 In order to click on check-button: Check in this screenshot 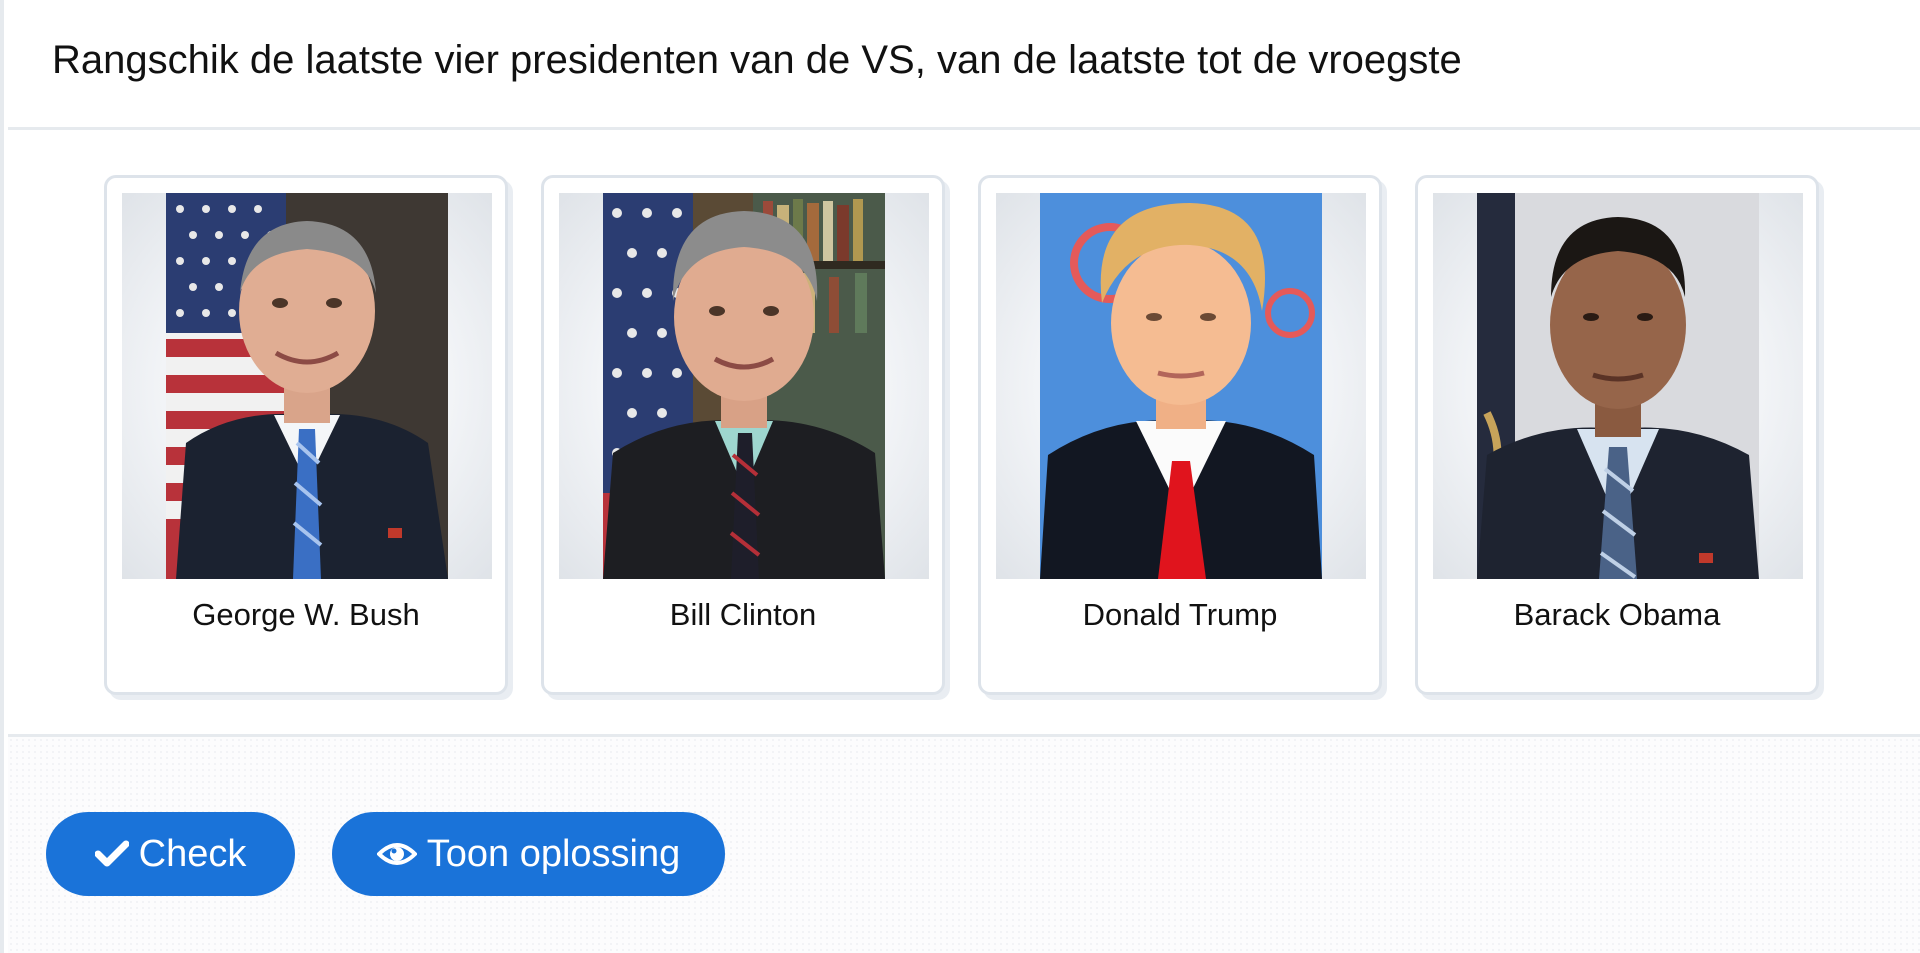, I will do `click(170, 854)`.